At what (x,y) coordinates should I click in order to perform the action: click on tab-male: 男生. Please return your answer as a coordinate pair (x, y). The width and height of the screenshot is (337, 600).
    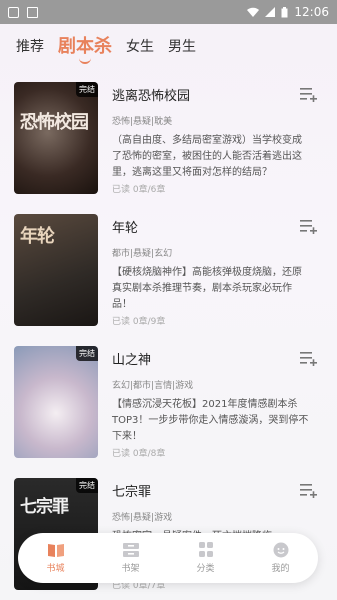
    Looking at the image, I should click on (182, 50).